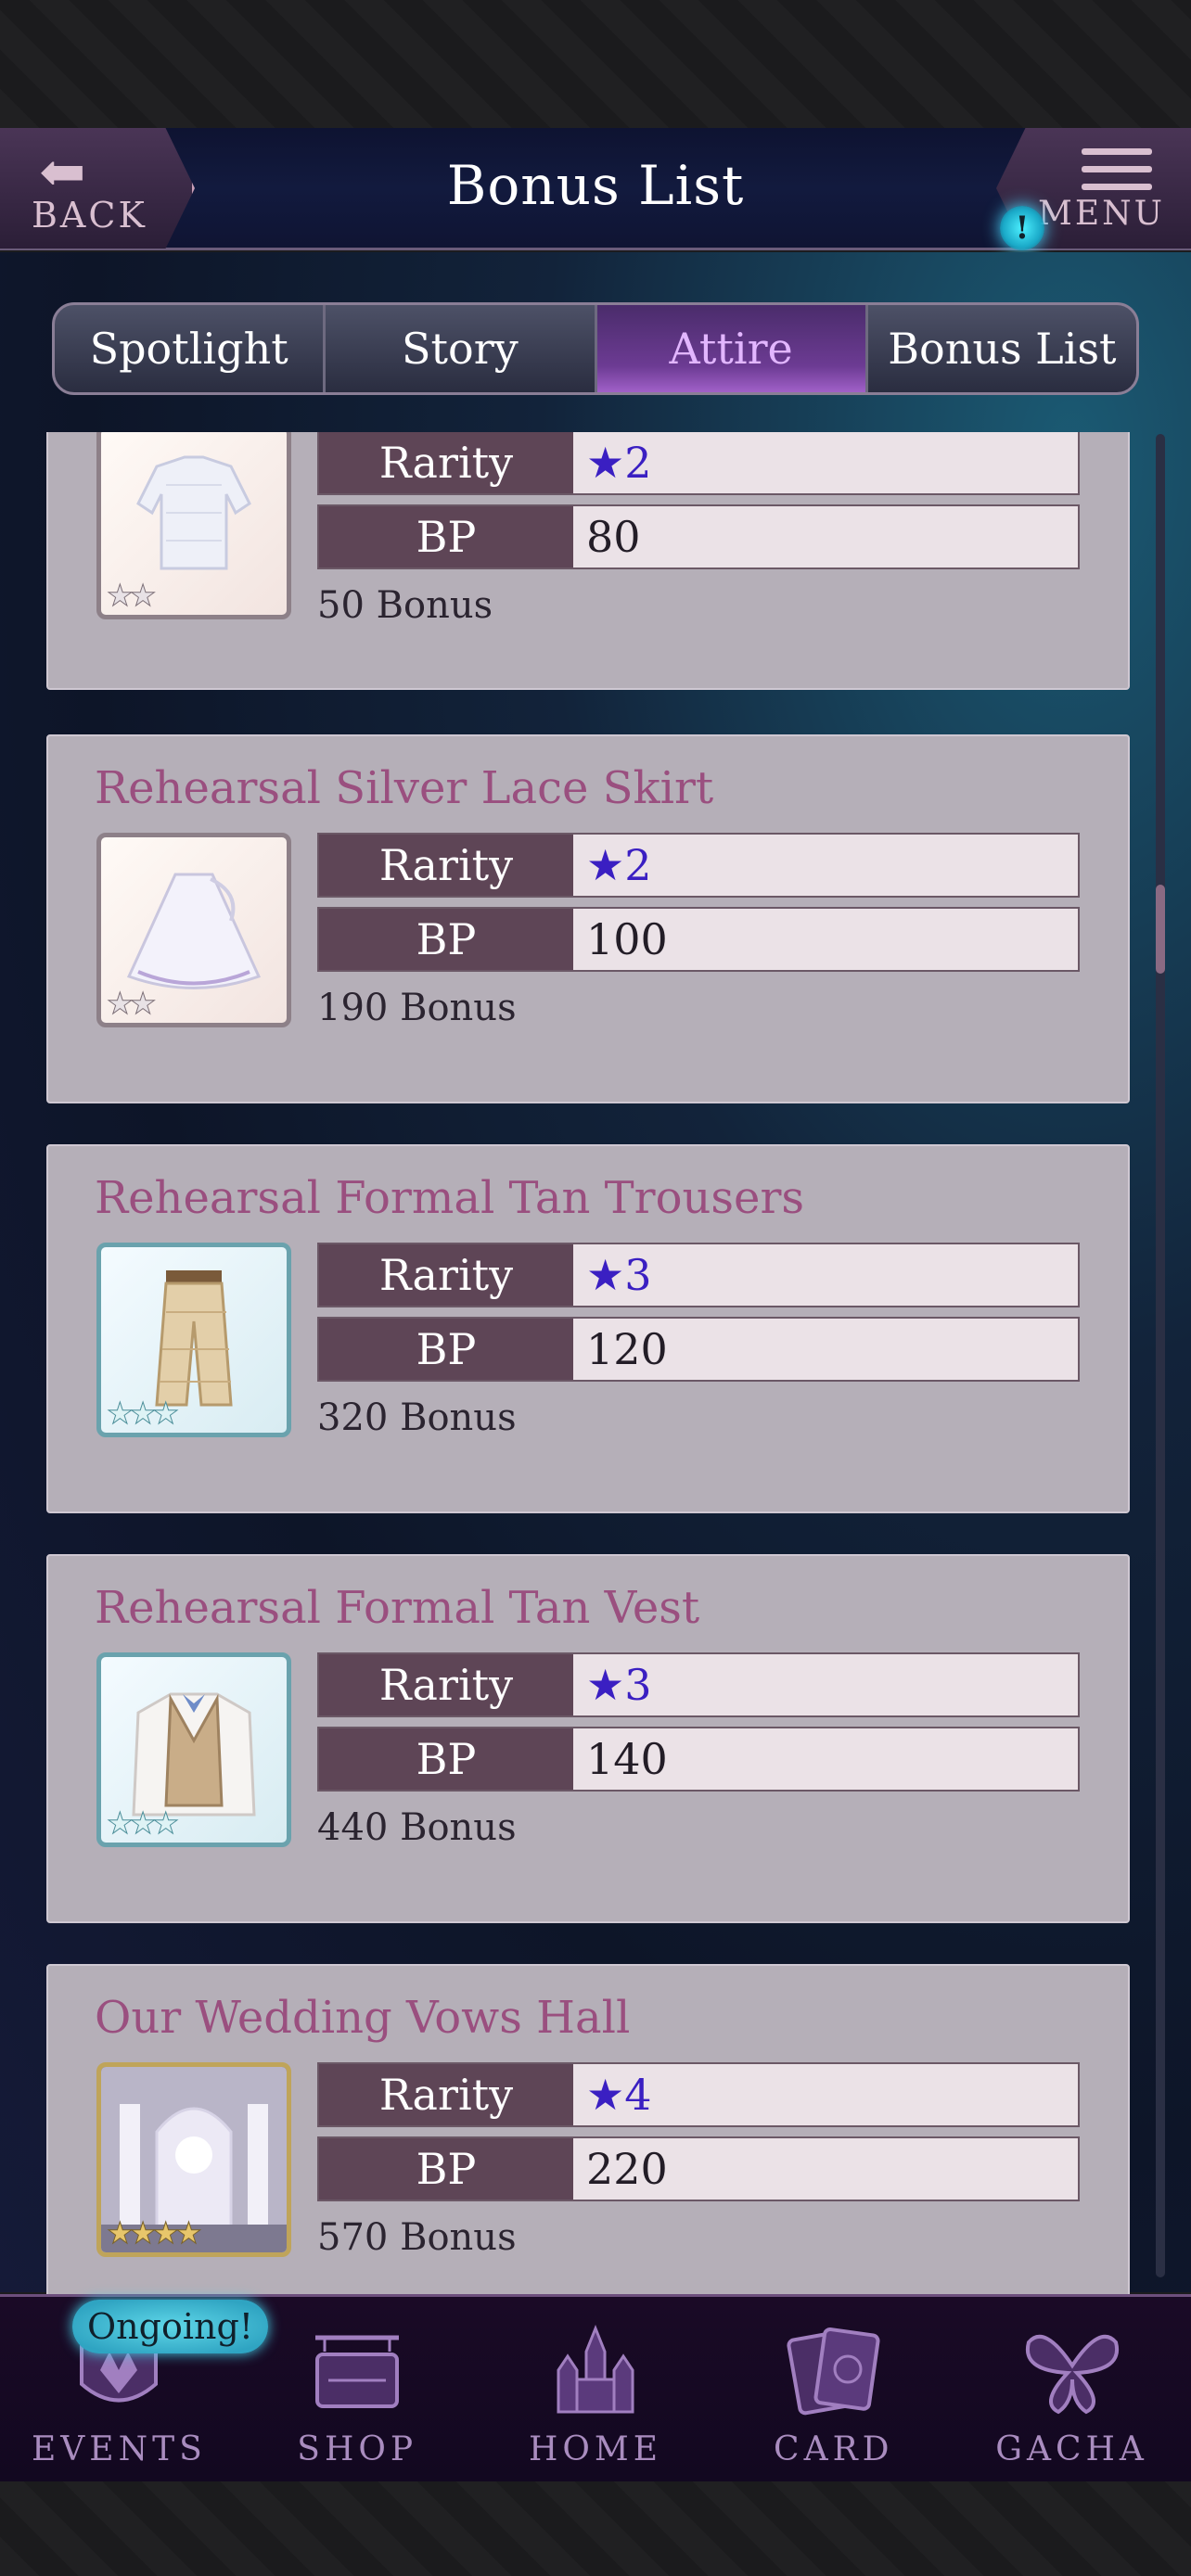 Image resolution: width=1191 pixels, height=2576 pixels. I want to click on rarity-row: Rarity ★4, so click(699, 2094).